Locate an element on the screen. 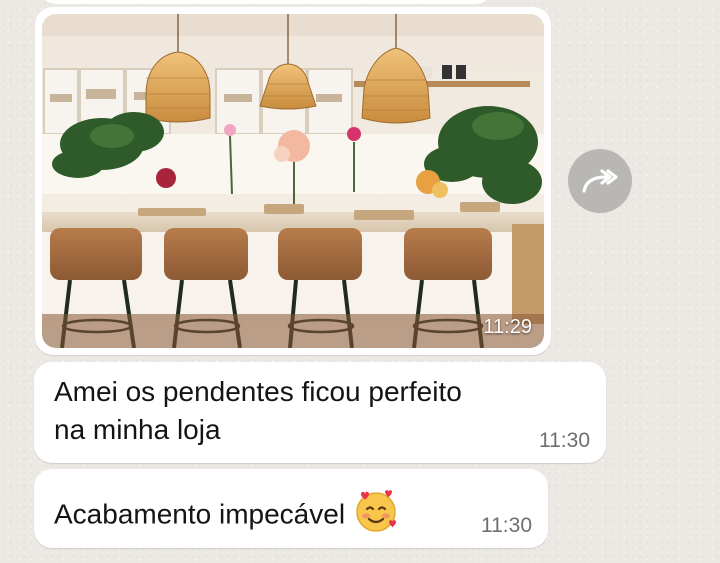 This screenshot has width=720, height=563. forward-arrow-icon is located at coordinates (600, 181).